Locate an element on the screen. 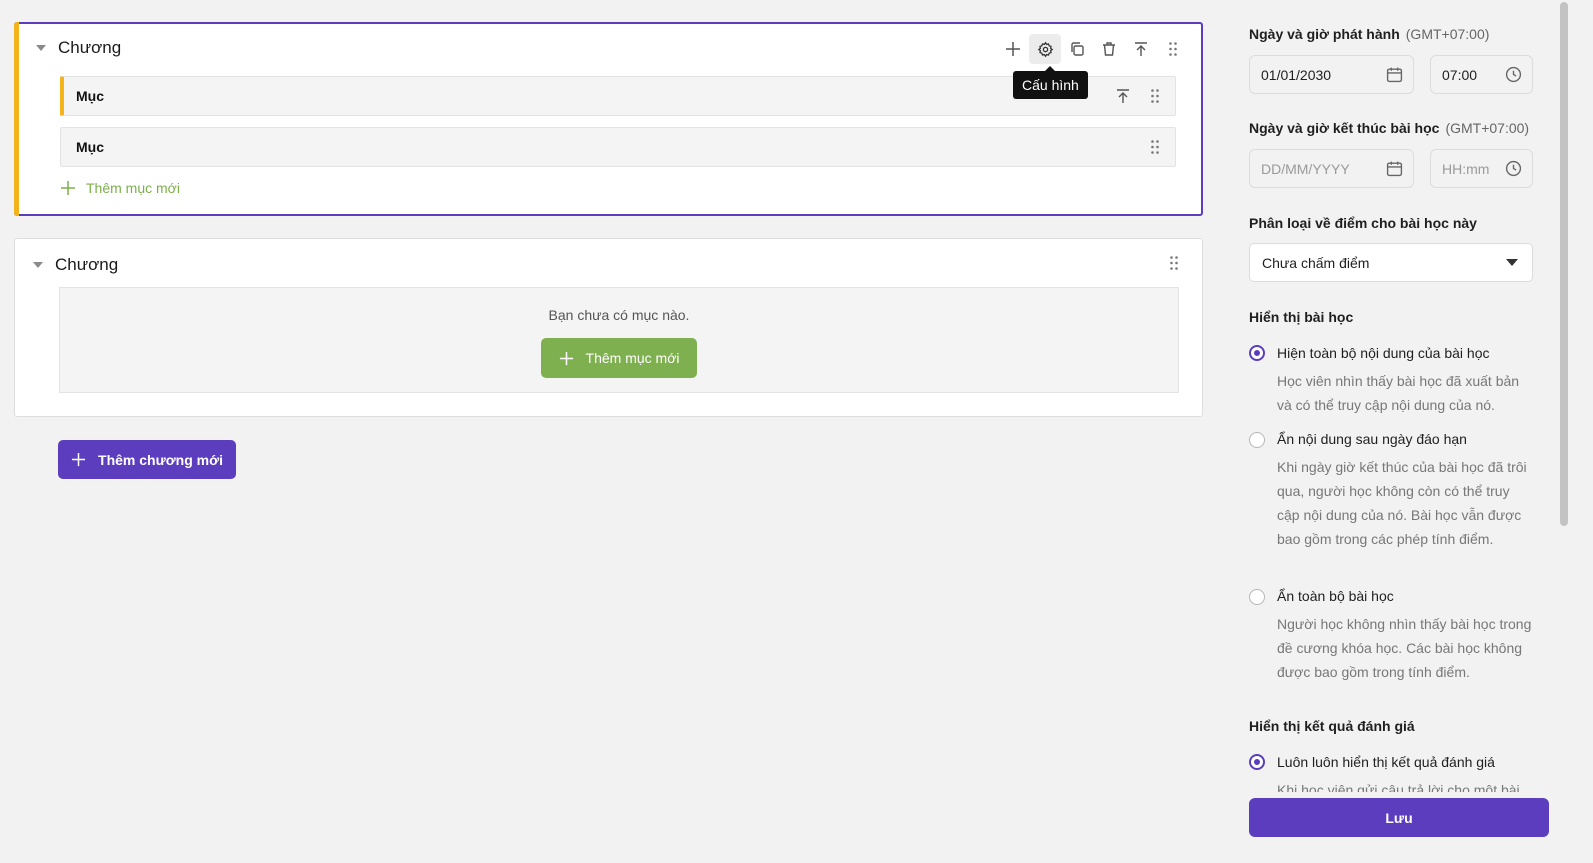 This screenshot has width=1593, height=863. end-label: Ngày và giờ kết thúc bài học (GMT+07:00) is located at coordinates (1389, 128).